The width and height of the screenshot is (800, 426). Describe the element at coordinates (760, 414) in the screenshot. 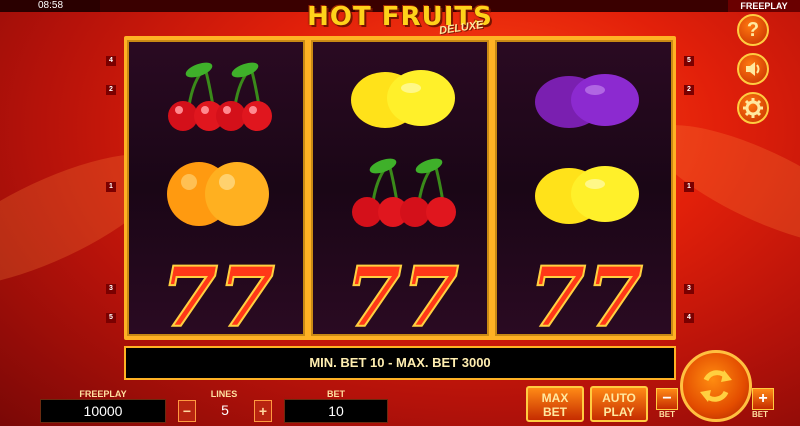

I see `bet-plus-label: BET` at that location.